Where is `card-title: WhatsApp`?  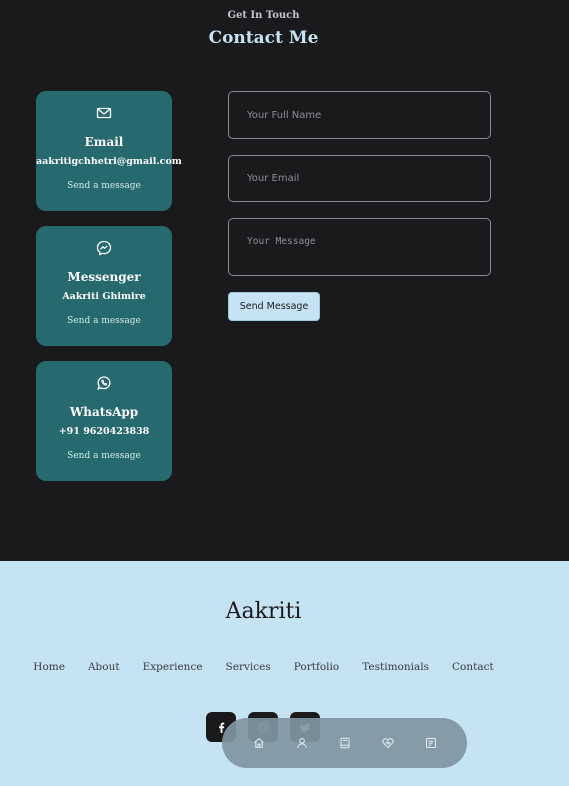 card-title: WhatsApp is located at coordinates (104, 412).